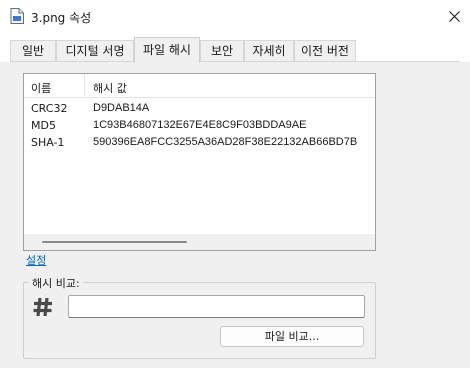 Image resolution: width=470 pixels, height=368 pixels. I want to click on column-header-name: 이름, so click(41, 88).